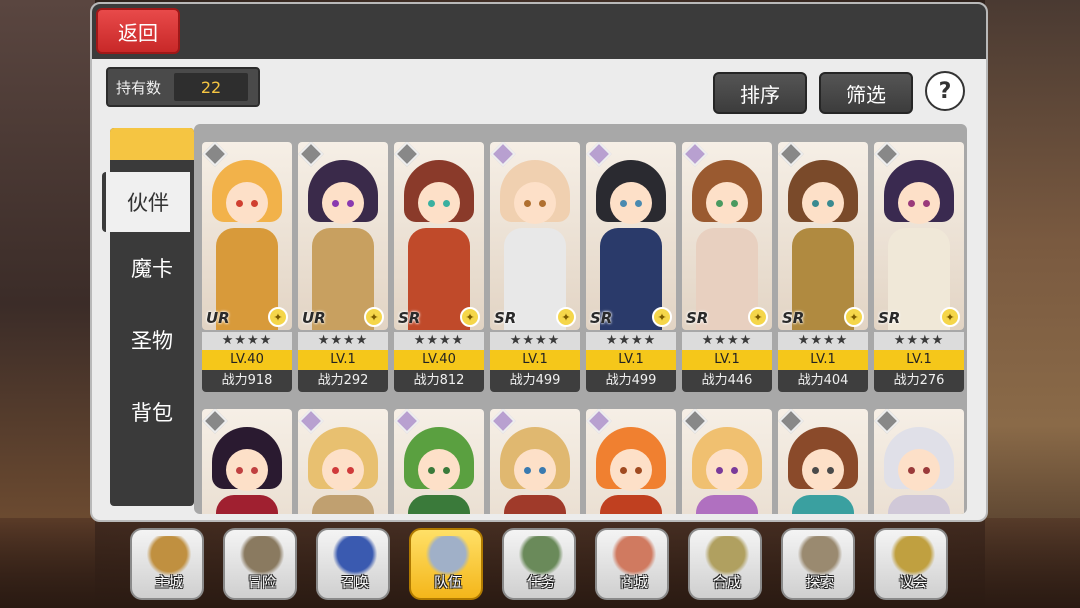 Image resolution: width=1080 pixels, height=608 pixels. What do you see at coordinates (139, 87) in the screenshot?
I see `owned-count-label: 持有数` at bounding box center [139, 87].